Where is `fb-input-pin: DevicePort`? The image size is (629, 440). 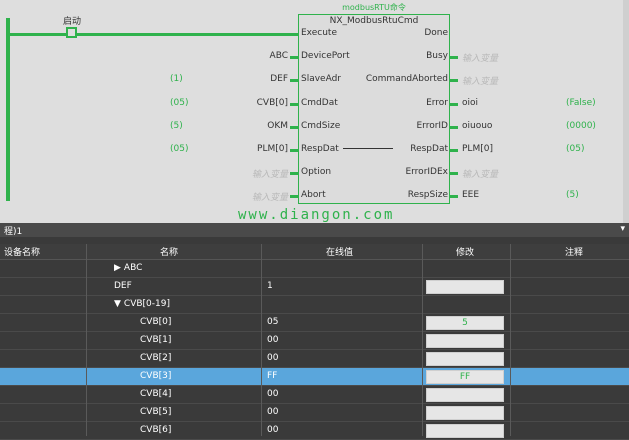 fb-input-pin: DevicePort is located at coordinates (325, 56).